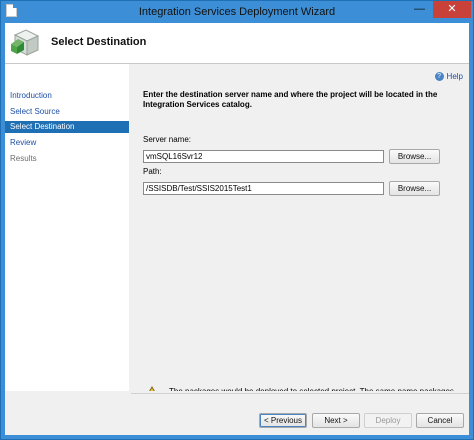 This screenshot has width=474, height=440. Describe the element at coordinates (263, 156) in the screenshot. I see `server-name-input: vmSQL16Svr12` at that location.